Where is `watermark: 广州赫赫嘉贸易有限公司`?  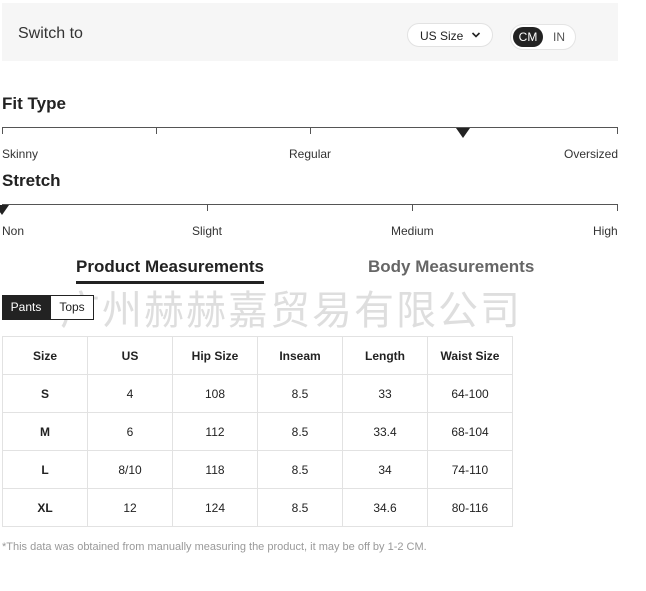
watermark: 广州赫赫嘉贸易有限公司 is located at coordinates (291, 311).